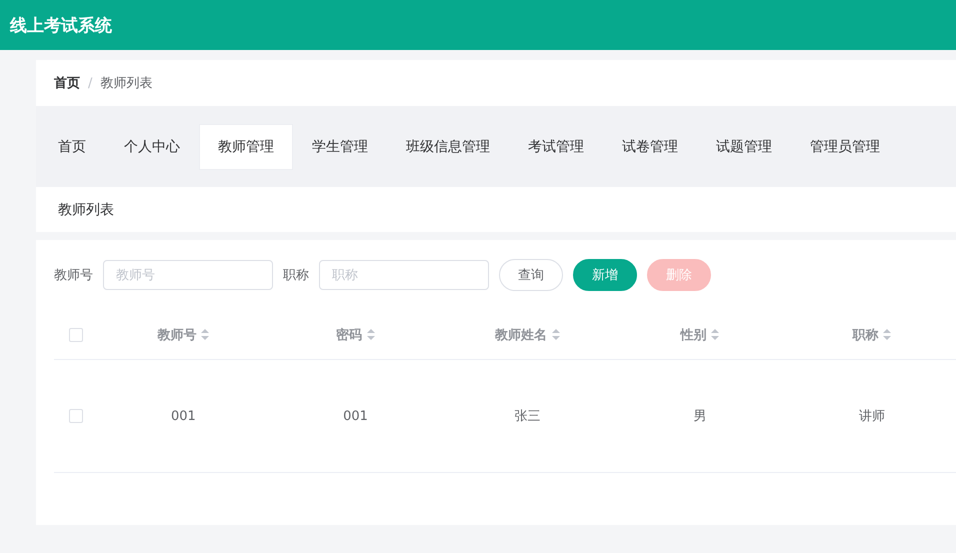 The height and width of the screenshot is (553, 956). I want to click on table-cell: 男, so click(699, 416).